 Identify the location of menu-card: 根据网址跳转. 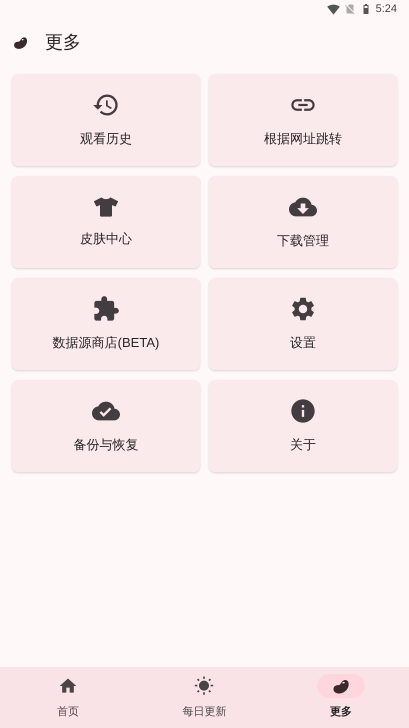
(303, 120).